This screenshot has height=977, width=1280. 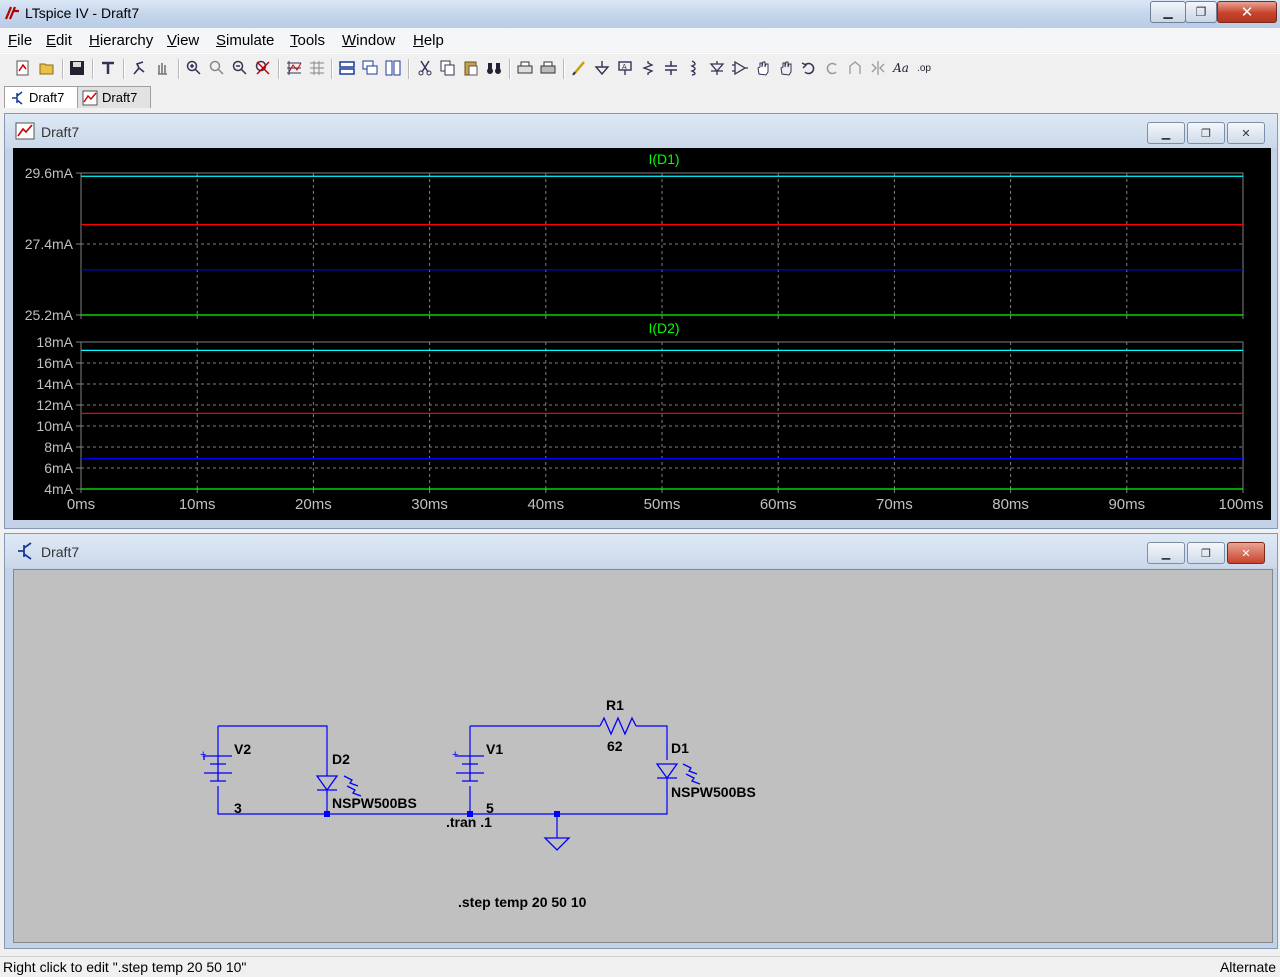 I want to click on print-icon, so click(x=548, y=68).